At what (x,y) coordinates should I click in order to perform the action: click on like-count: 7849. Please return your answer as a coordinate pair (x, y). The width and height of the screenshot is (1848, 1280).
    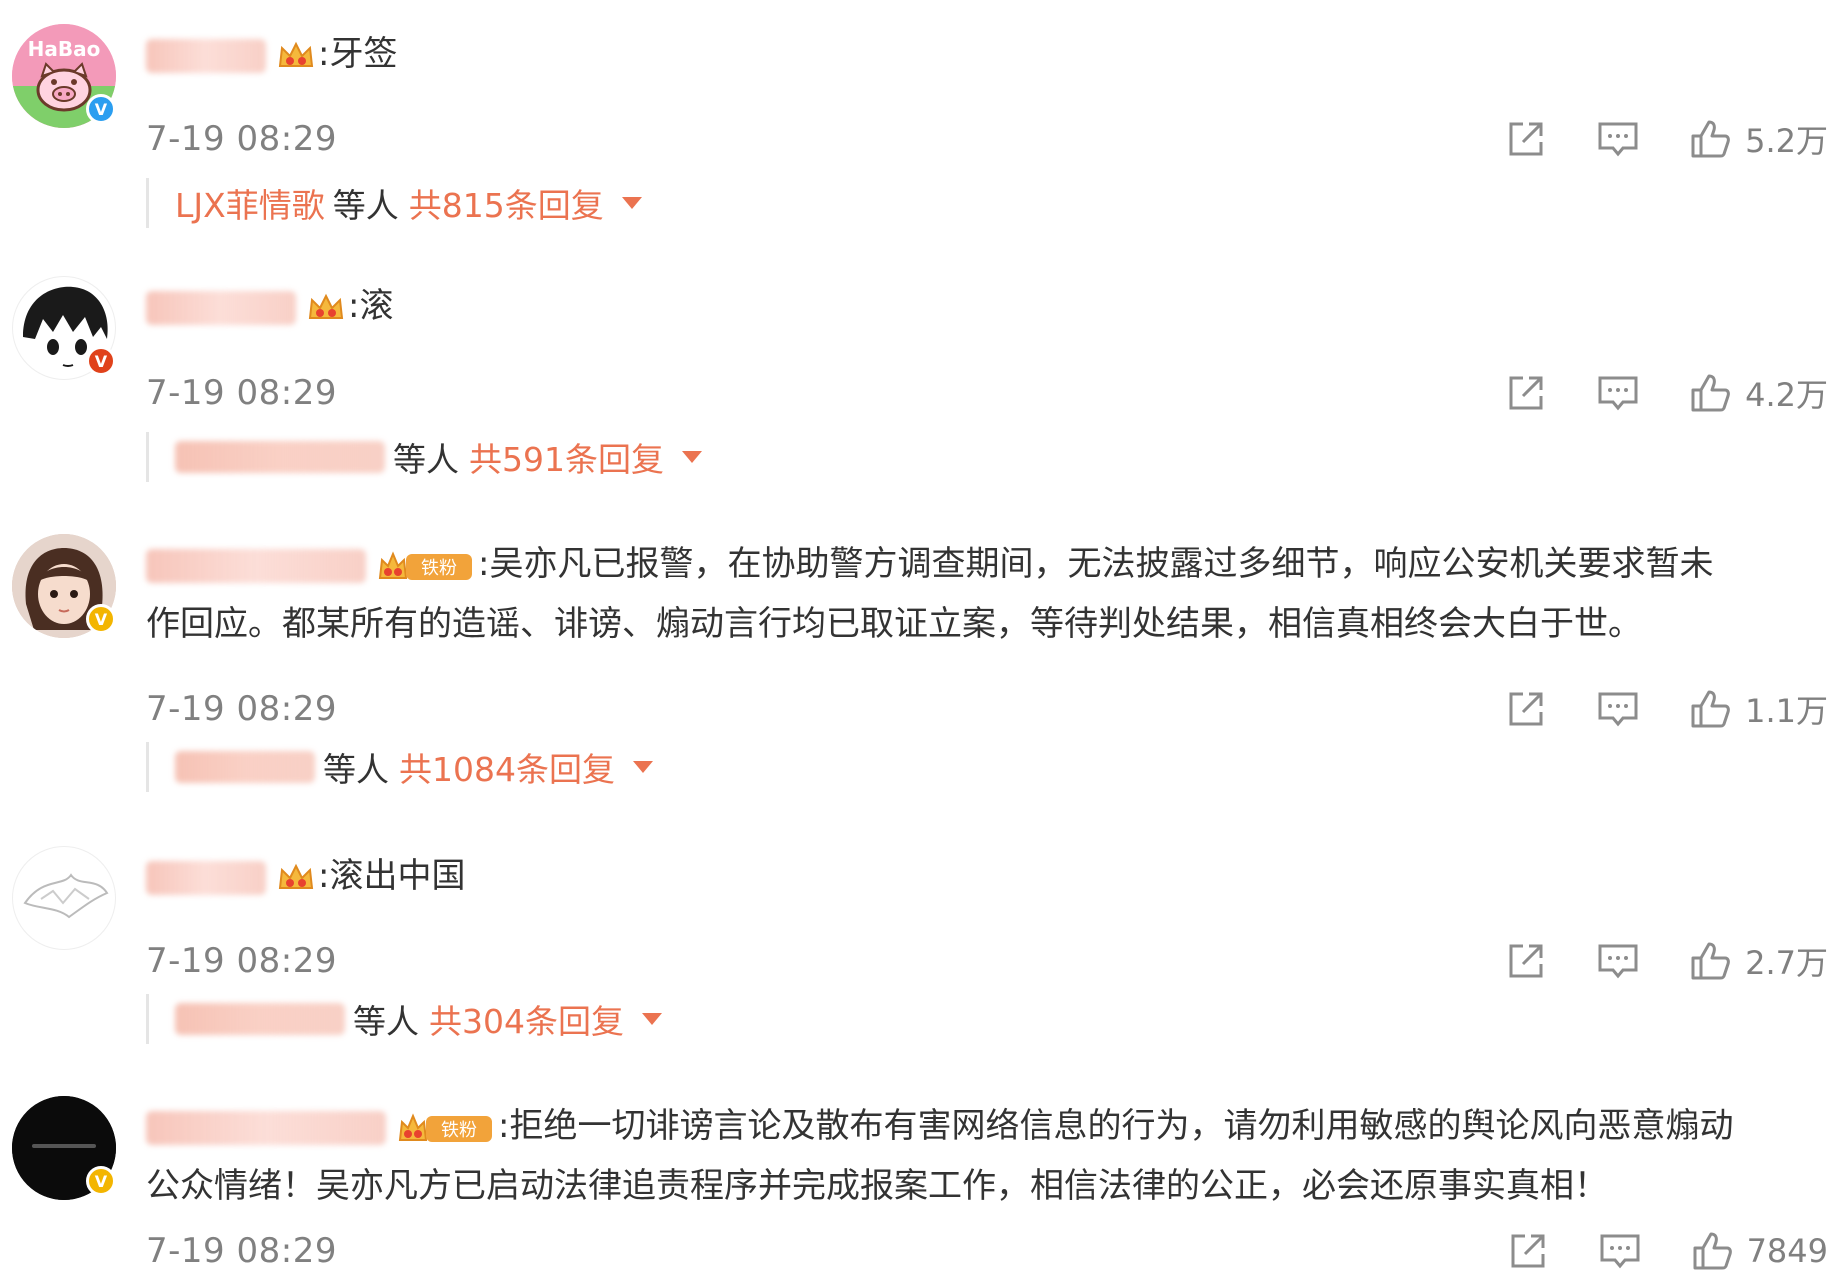
    Looking at the image, I should click on (1787, 1251).